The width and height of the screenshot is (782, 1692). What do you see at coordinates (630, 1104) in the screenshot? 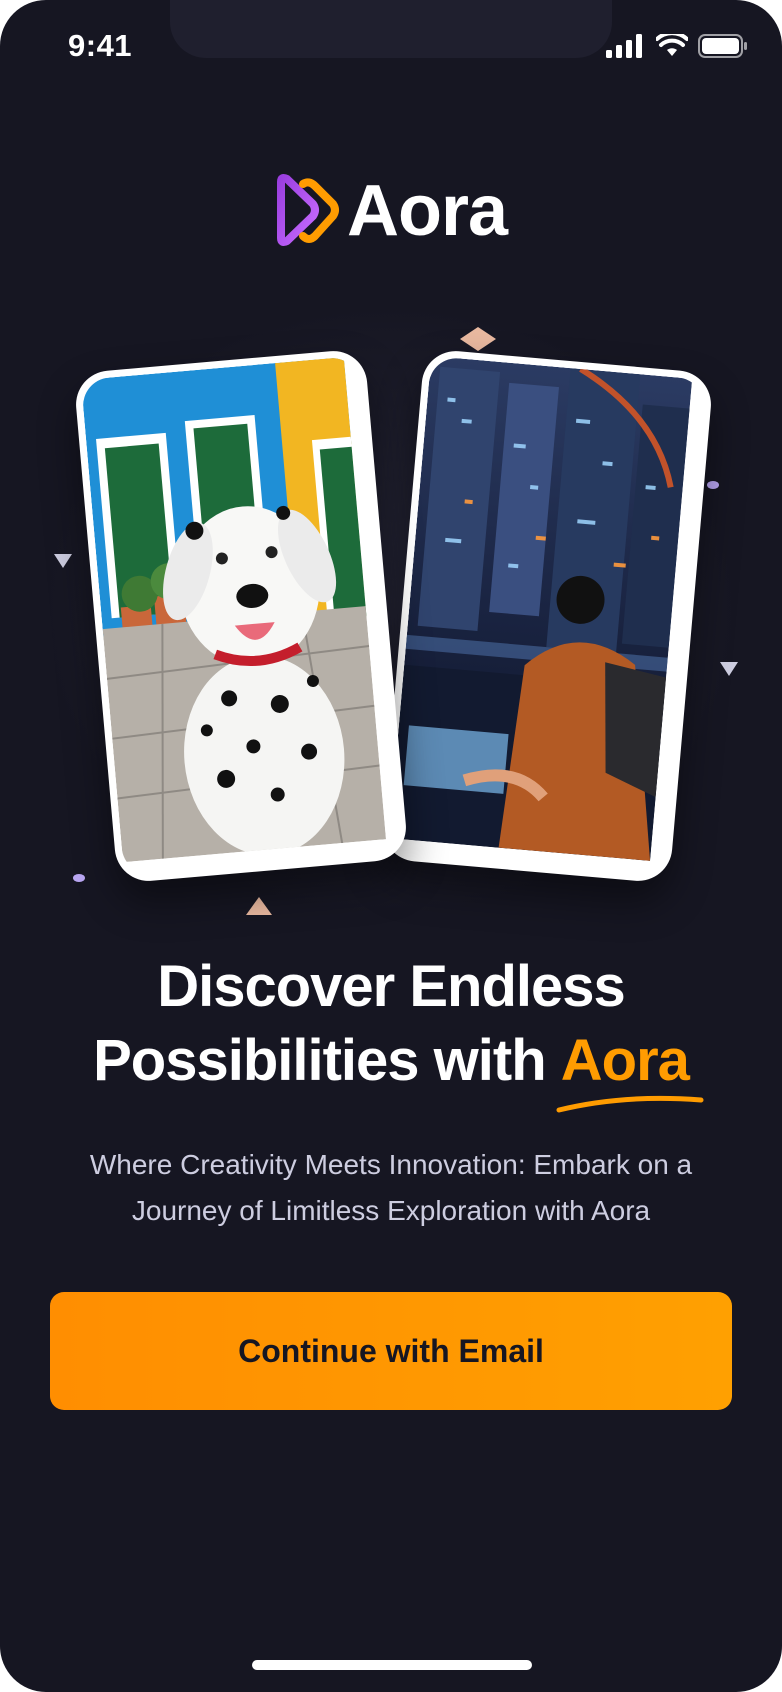
I see `accent-underline-icon` at bounding box center [630, 1104].